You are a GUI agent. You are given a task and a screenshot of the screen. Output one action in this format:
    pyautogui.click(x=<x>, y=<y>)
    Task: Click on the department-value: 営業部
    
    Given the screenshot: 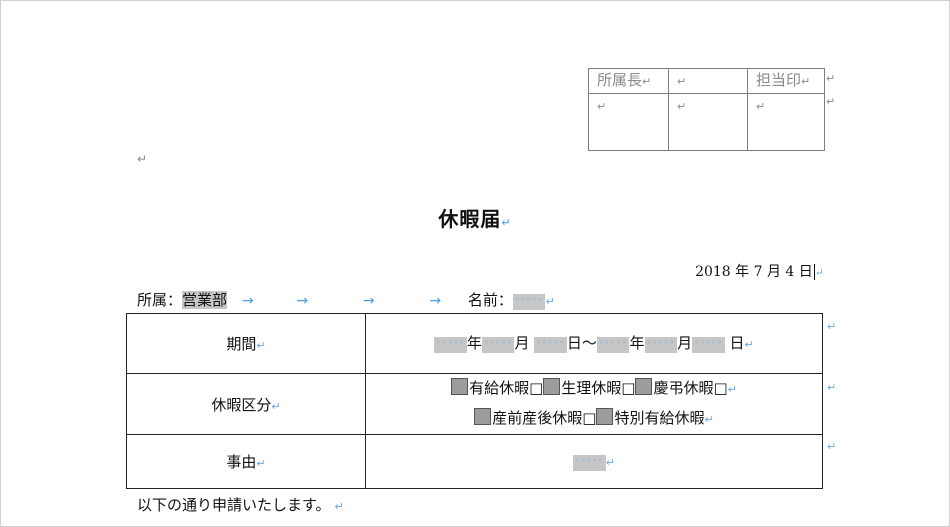 What is the action you would take?
    pyautogui.click(x=205, y=300)
    